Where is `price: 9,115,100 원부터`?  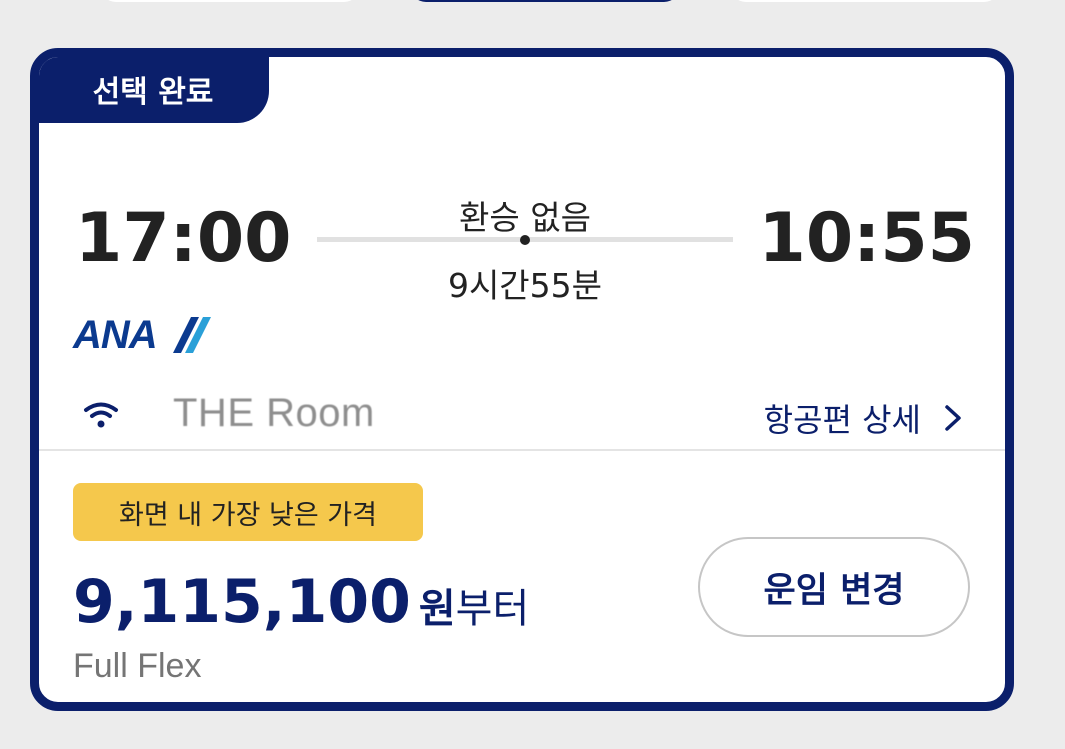 price: 9,115,100 원부터 is located at coordinates (301, 602).